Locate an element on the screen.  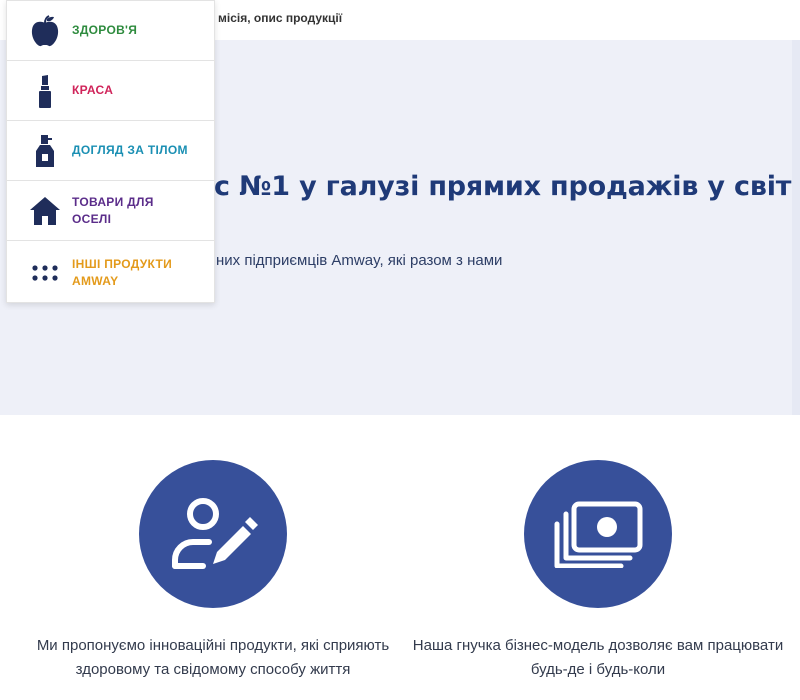
menu-item-label: ТОВАРИ ДЛЯ ОСЕЛІ is located at coordinates (113, 210).